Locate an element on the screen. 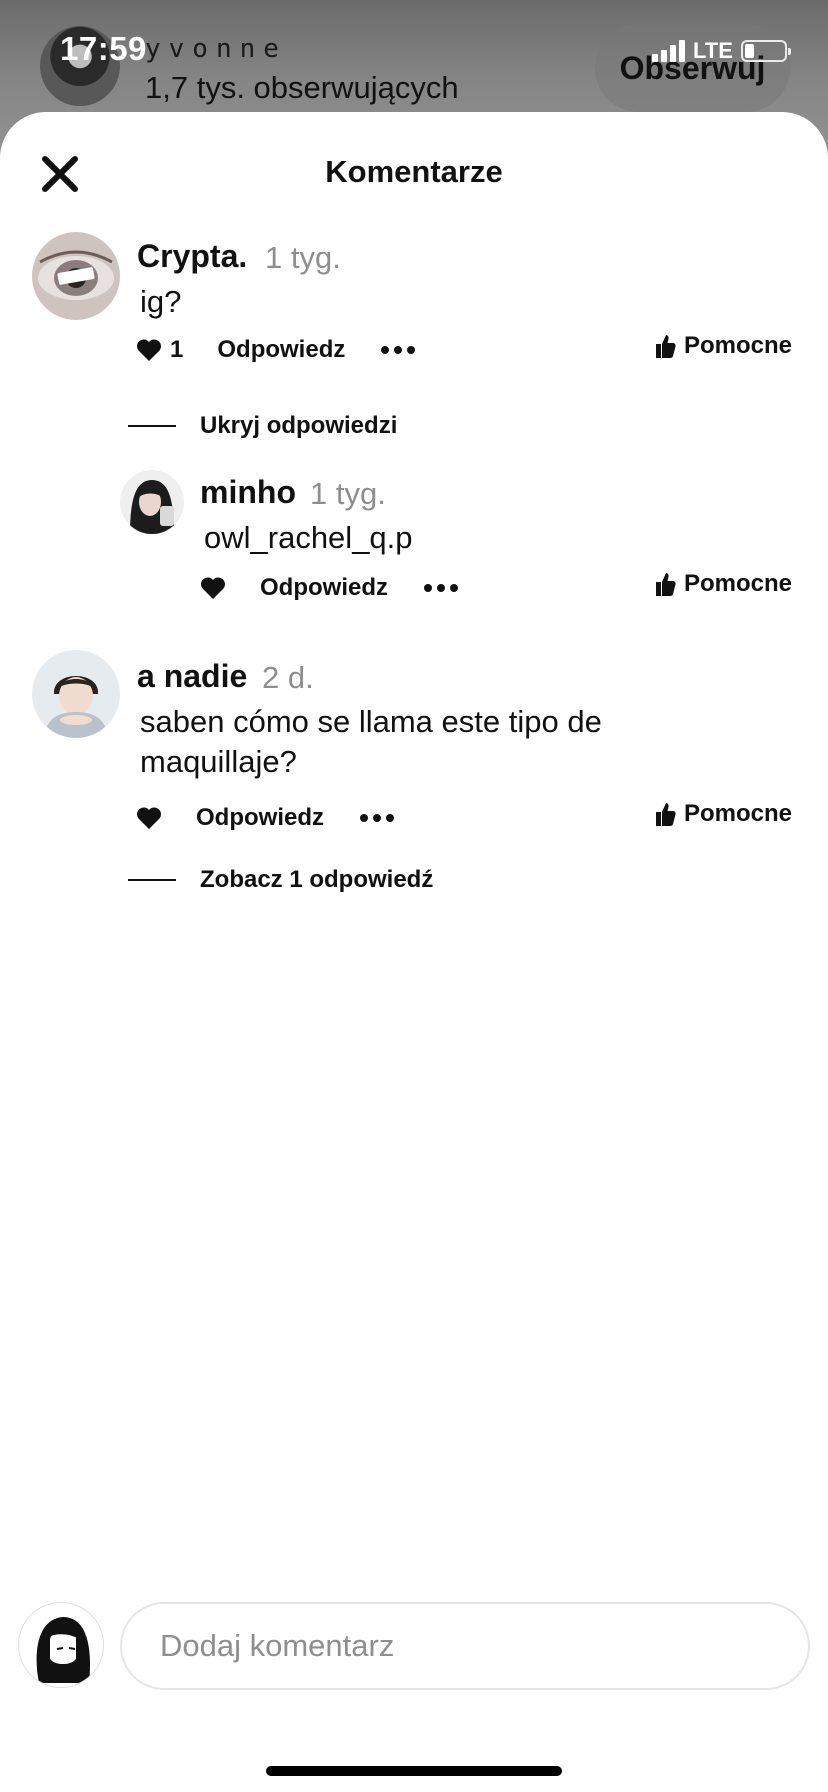 Image resolution: width=828 pixels, height=1792 pixels. like-button: 1 is located at coordinates (159, 350).